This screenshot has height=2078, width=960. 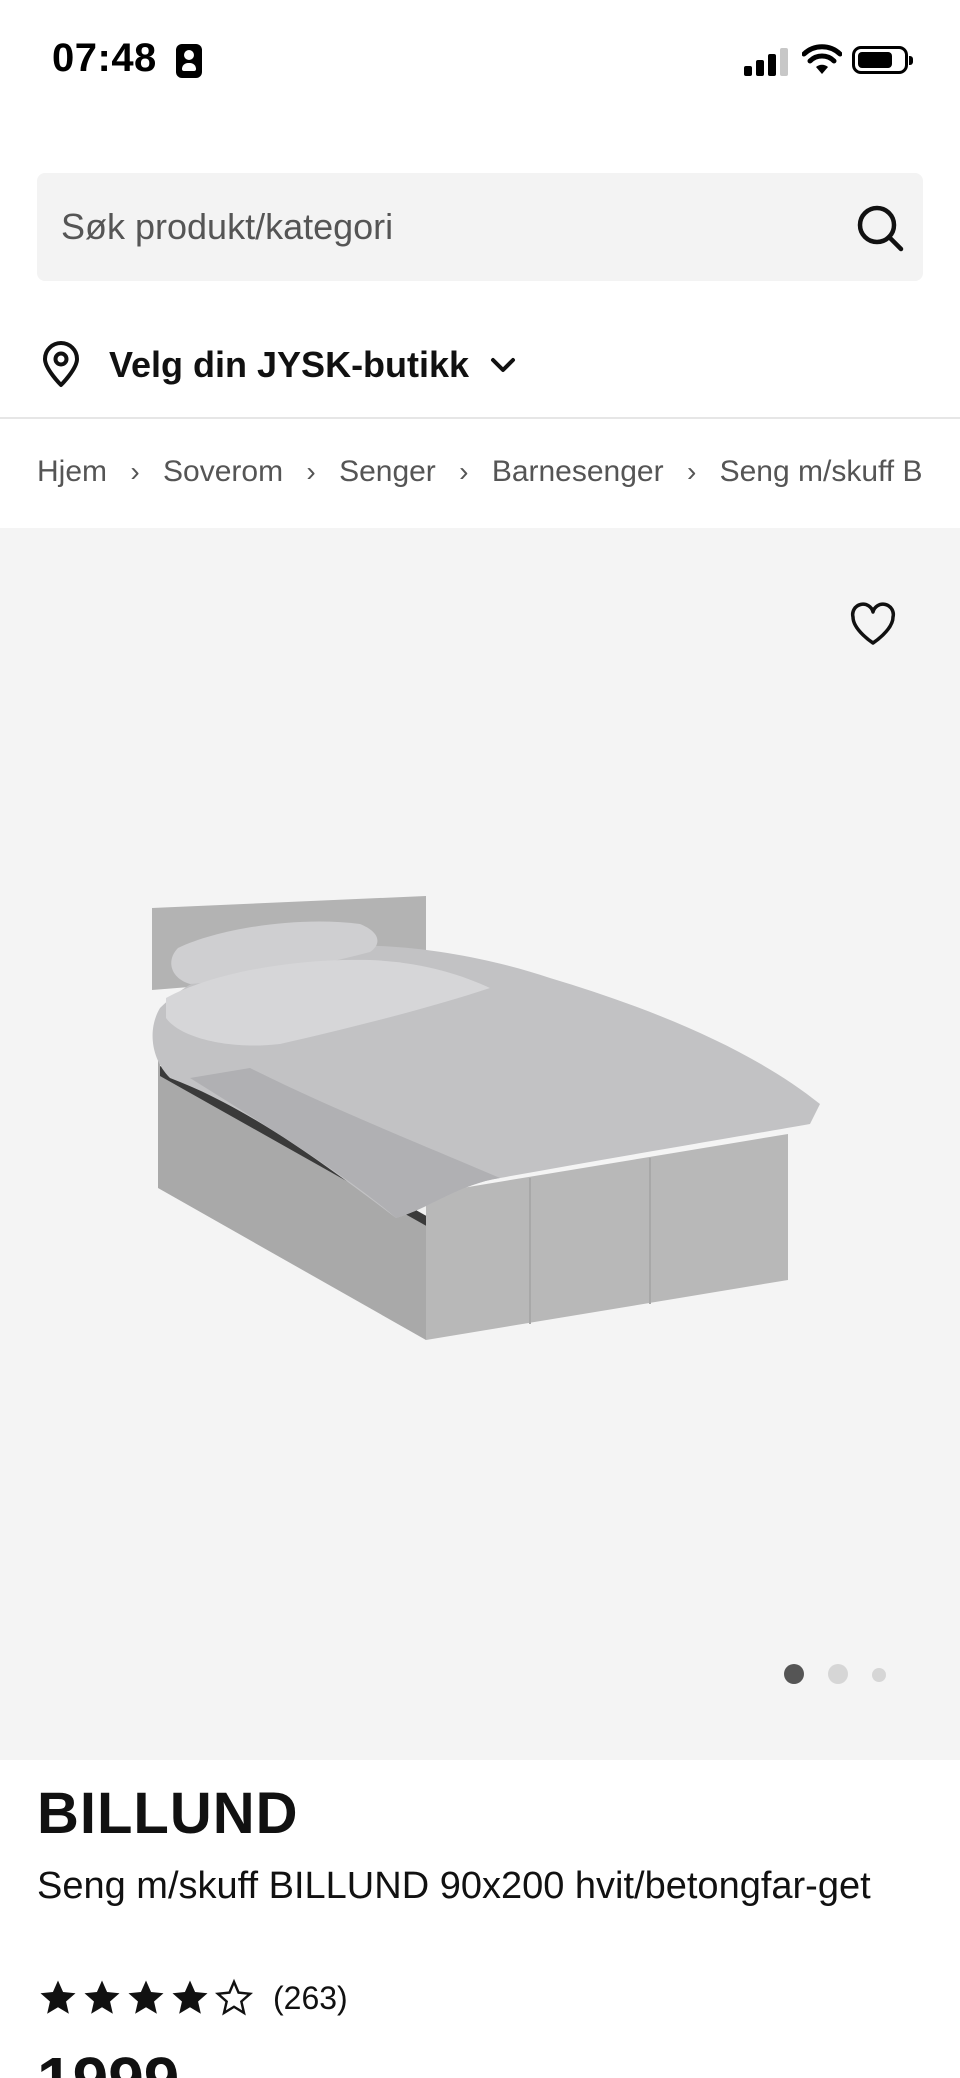 I want to click on status-bar: 07:48, so click(x=480, y=60).